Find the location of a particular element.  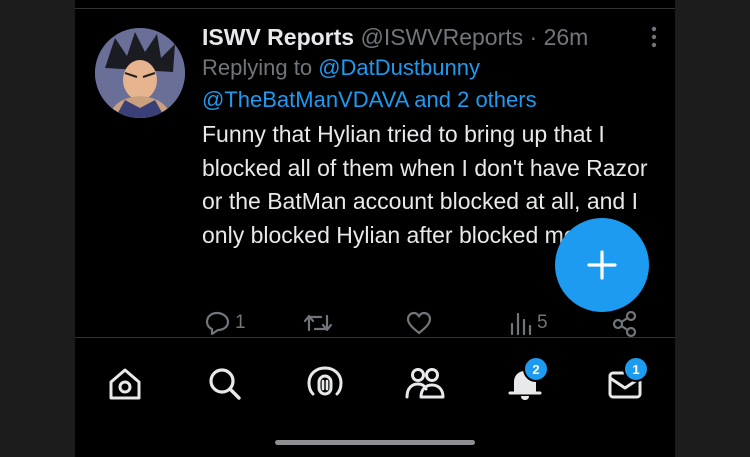

nav-messages: 1 is located at coordinates (626, 381).